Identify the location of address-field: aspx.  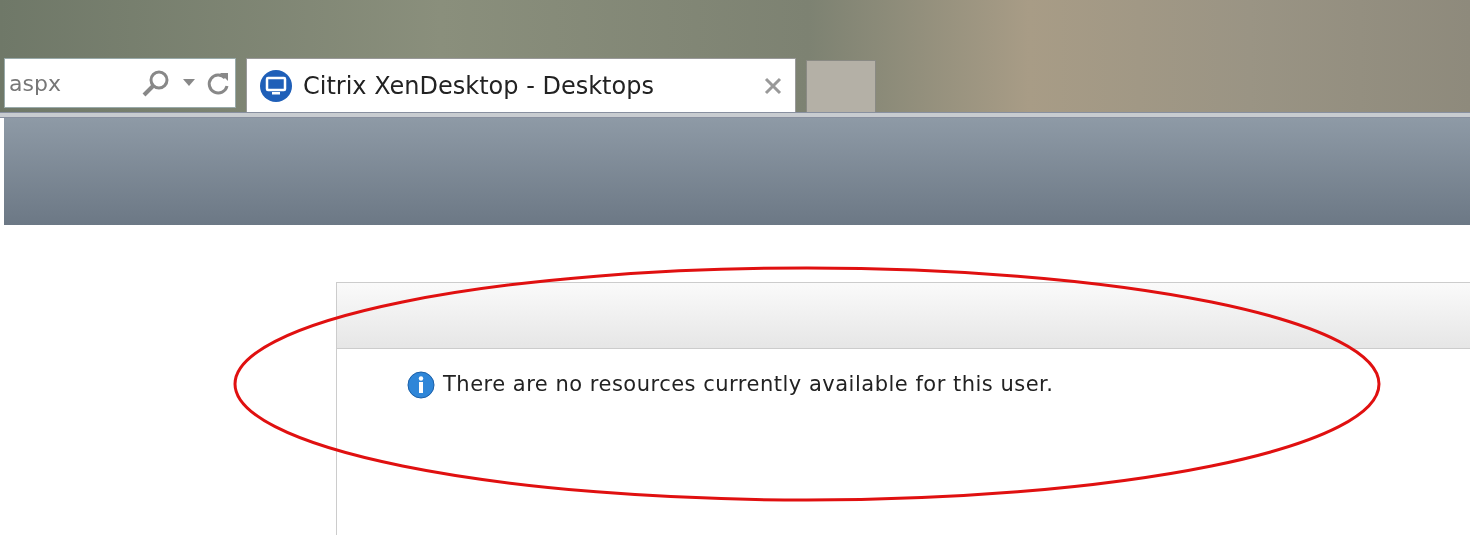
(120, 83).